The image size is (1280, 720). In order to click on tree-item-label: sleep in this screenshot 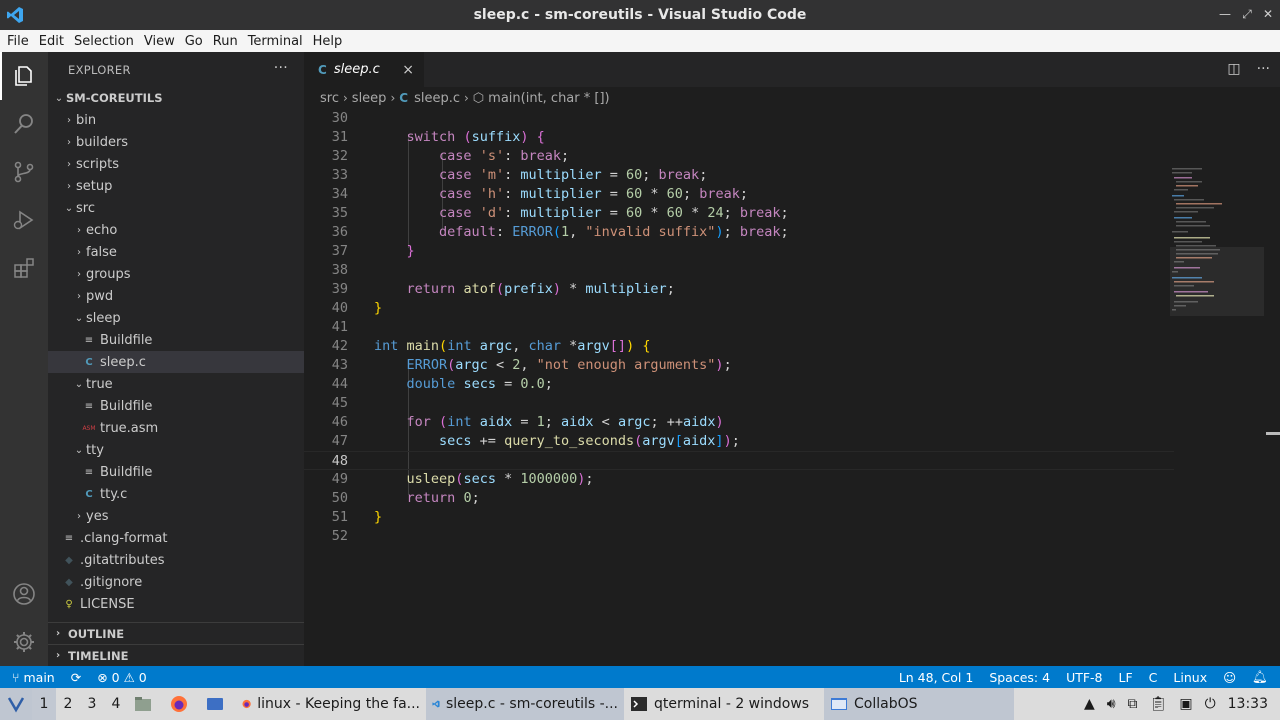, I will do `click(103, 318)`.